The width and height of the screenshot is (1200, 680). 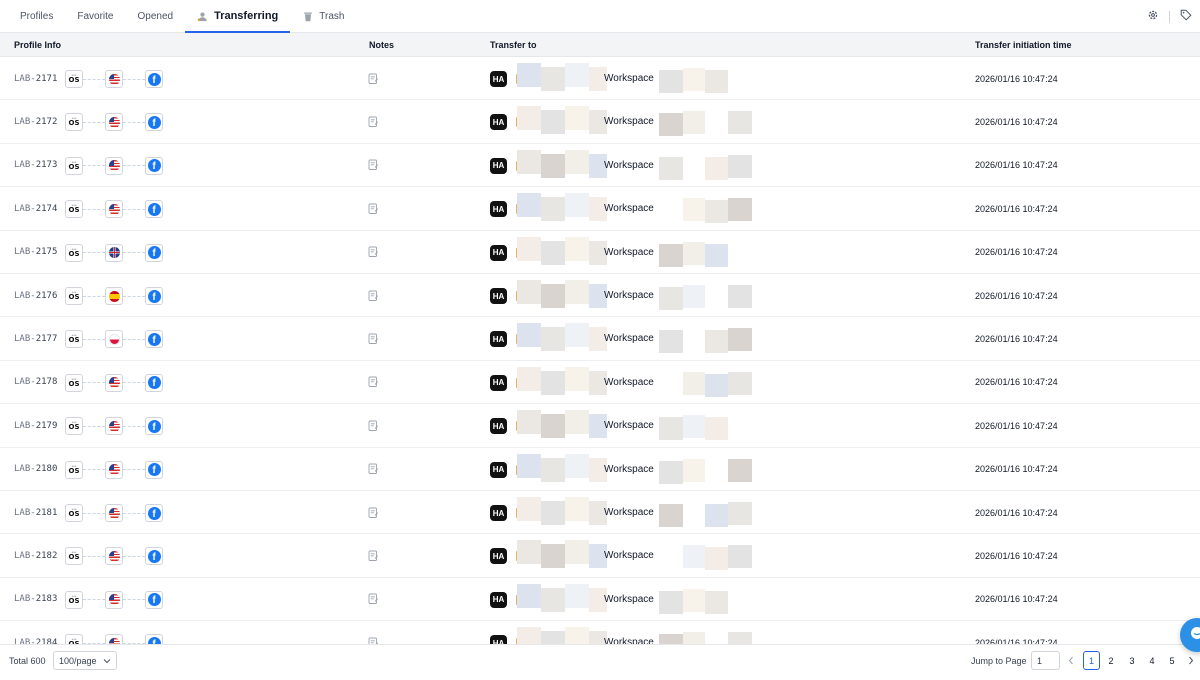 What do you see at coordinates (1152, 660) in the screenshot?
I see `page-4-button: 4` at bounding box center [1152, 660].